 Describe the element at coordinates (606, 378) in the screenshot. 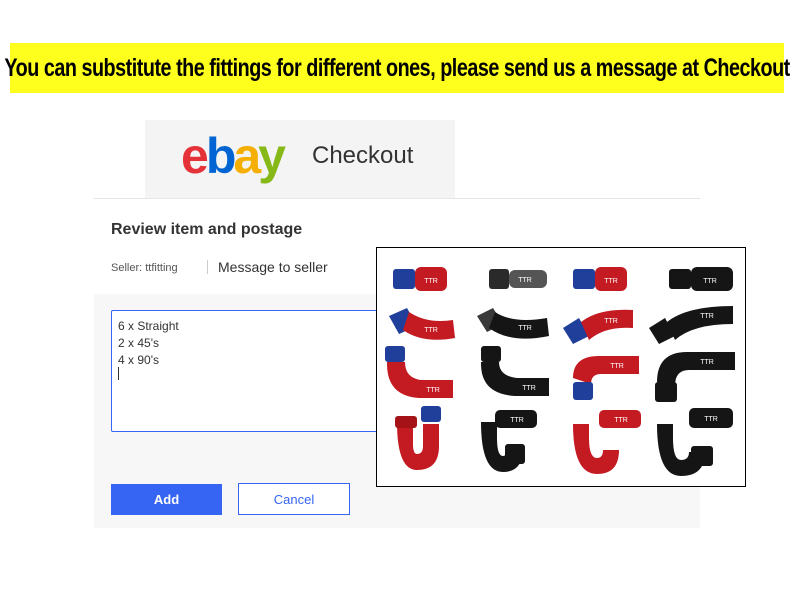

I see `fitting-90-red-blue: TTR` at that location.